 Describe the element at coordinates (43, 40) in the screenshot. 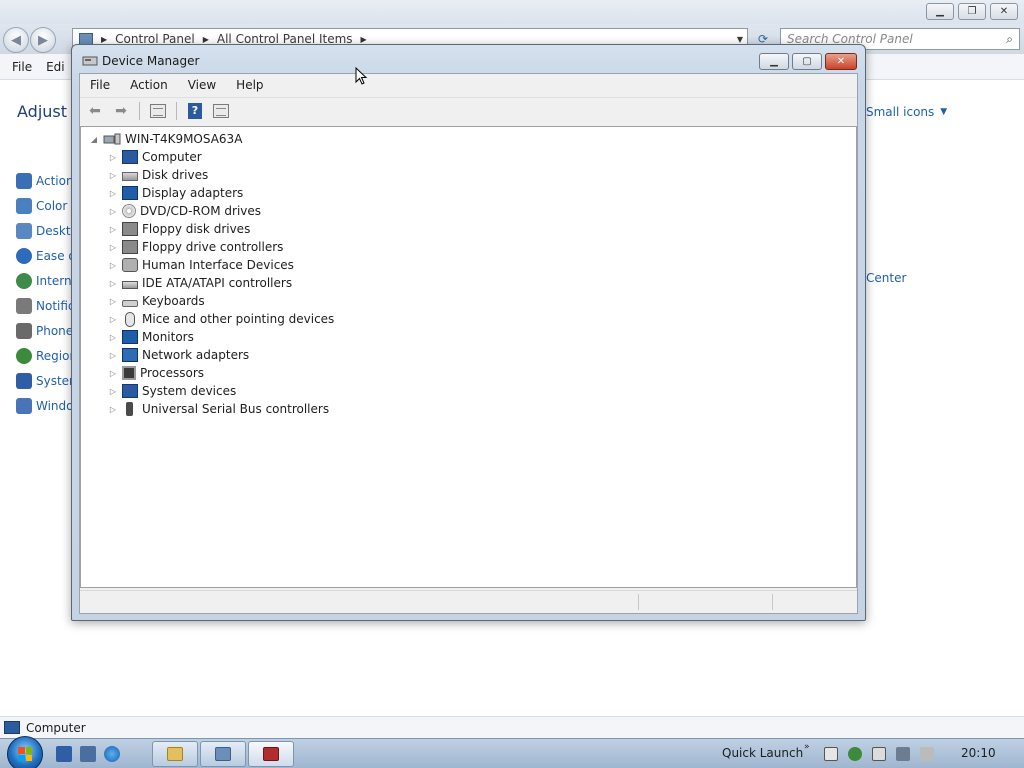

I see `forward-button: ▶` at that location.